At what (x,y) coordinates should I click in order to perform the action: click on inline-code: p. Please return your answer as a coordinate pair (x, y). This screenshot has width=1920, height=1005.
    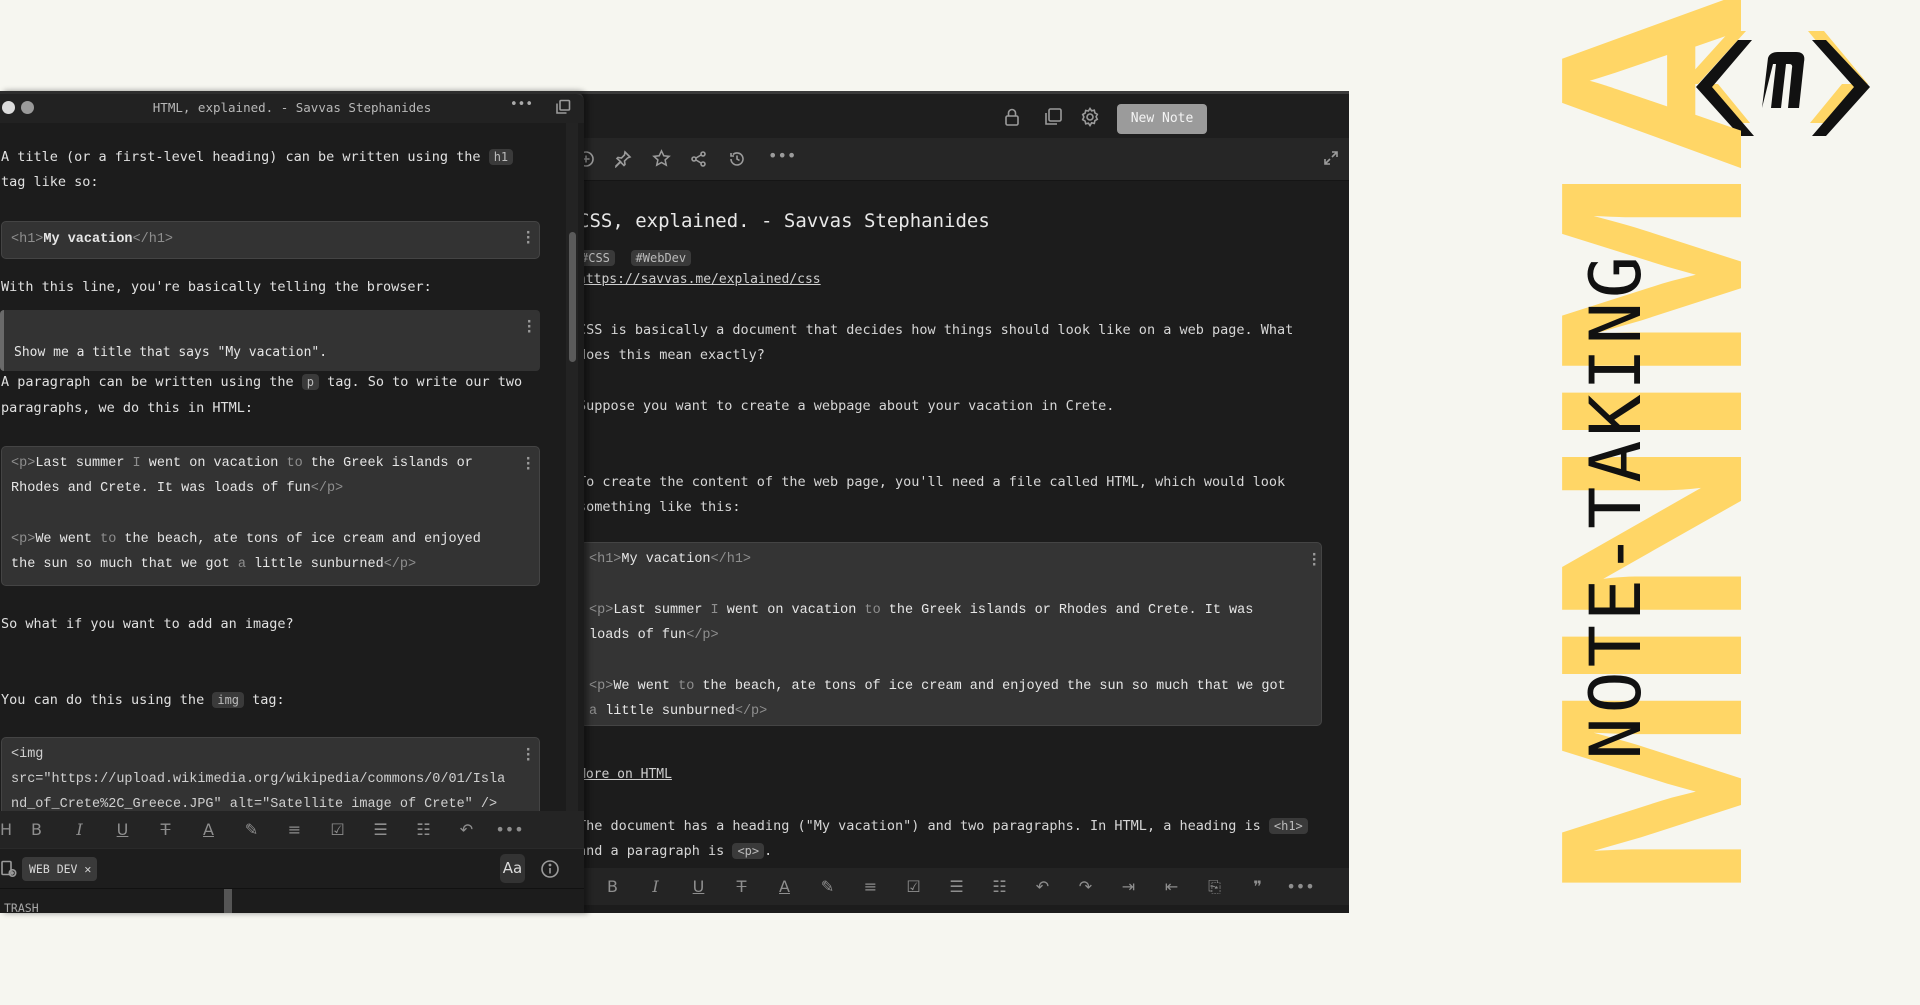
    Looking at the image, I should click on (310, 382).